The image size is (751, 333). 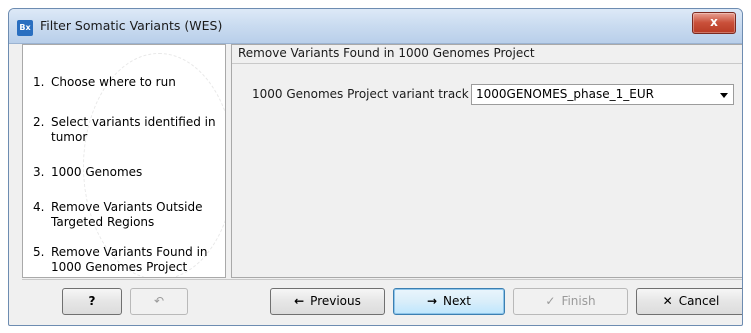 I want to click on step-2: 2. Select variants identified in tumor, so click(x=128, y=130).